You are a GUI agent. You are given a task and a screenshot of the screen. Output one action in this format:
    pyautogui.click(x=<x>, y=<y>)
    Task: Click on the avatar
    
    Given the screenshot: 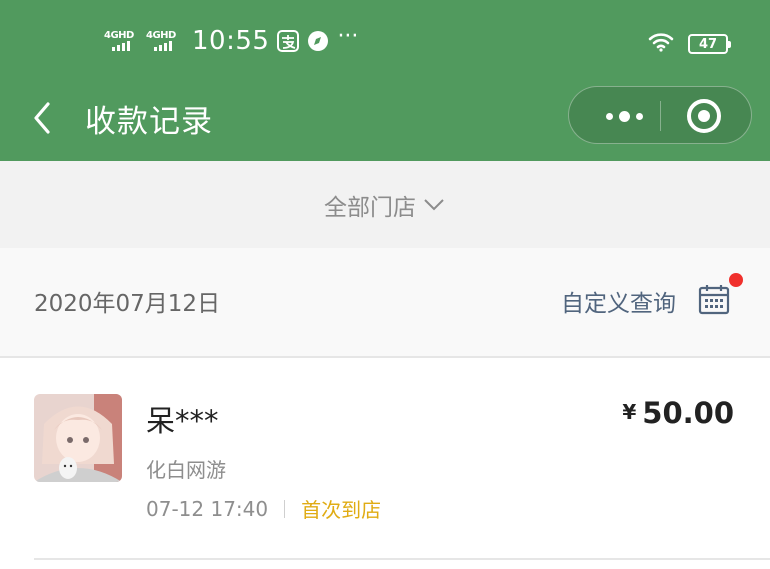 What is the action you would take?
    pyautogui.click(x=78, y=438)
    